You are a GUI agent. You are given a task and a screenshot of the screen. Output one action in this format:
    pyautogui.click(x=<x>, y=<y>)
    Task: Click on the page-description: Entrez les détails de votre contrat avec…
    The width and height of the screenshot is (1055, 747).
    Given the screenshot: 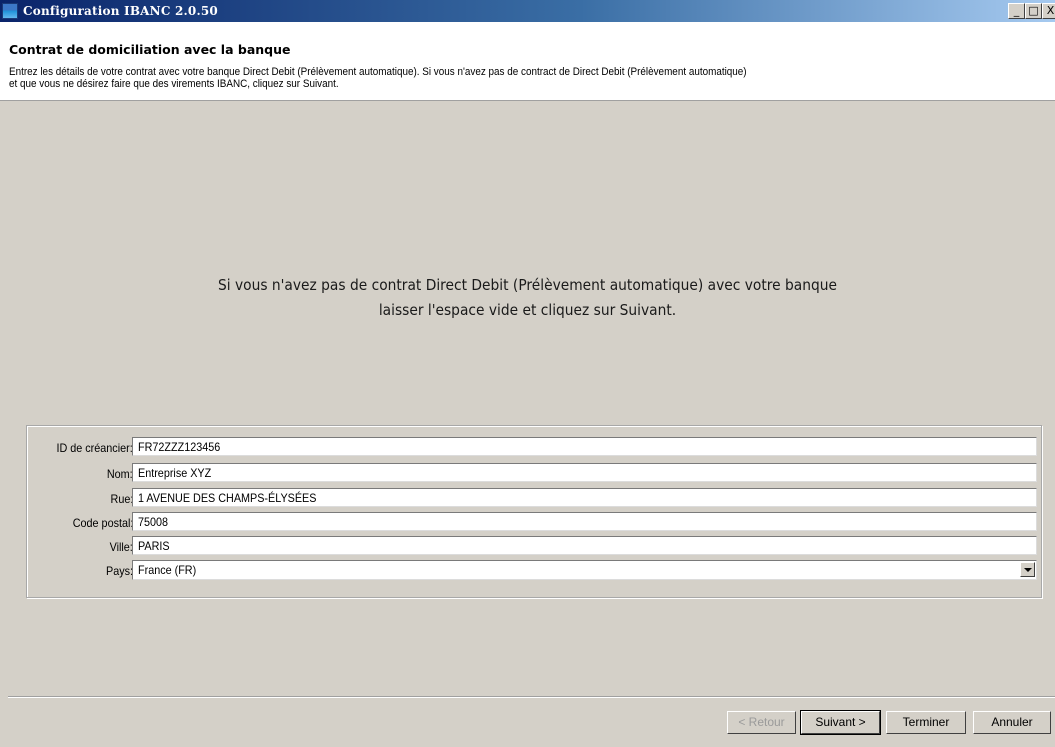 What is the action you would take?
    pyautogui.click(x=378, y=78)
    